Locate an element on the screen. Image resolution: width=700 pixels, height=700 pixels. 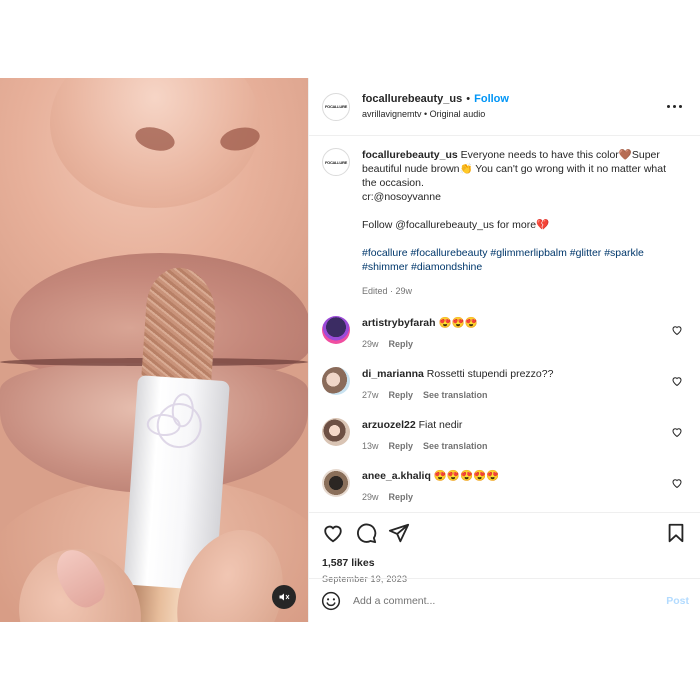
follow-button: Follow is located at coordinates (491, 99).